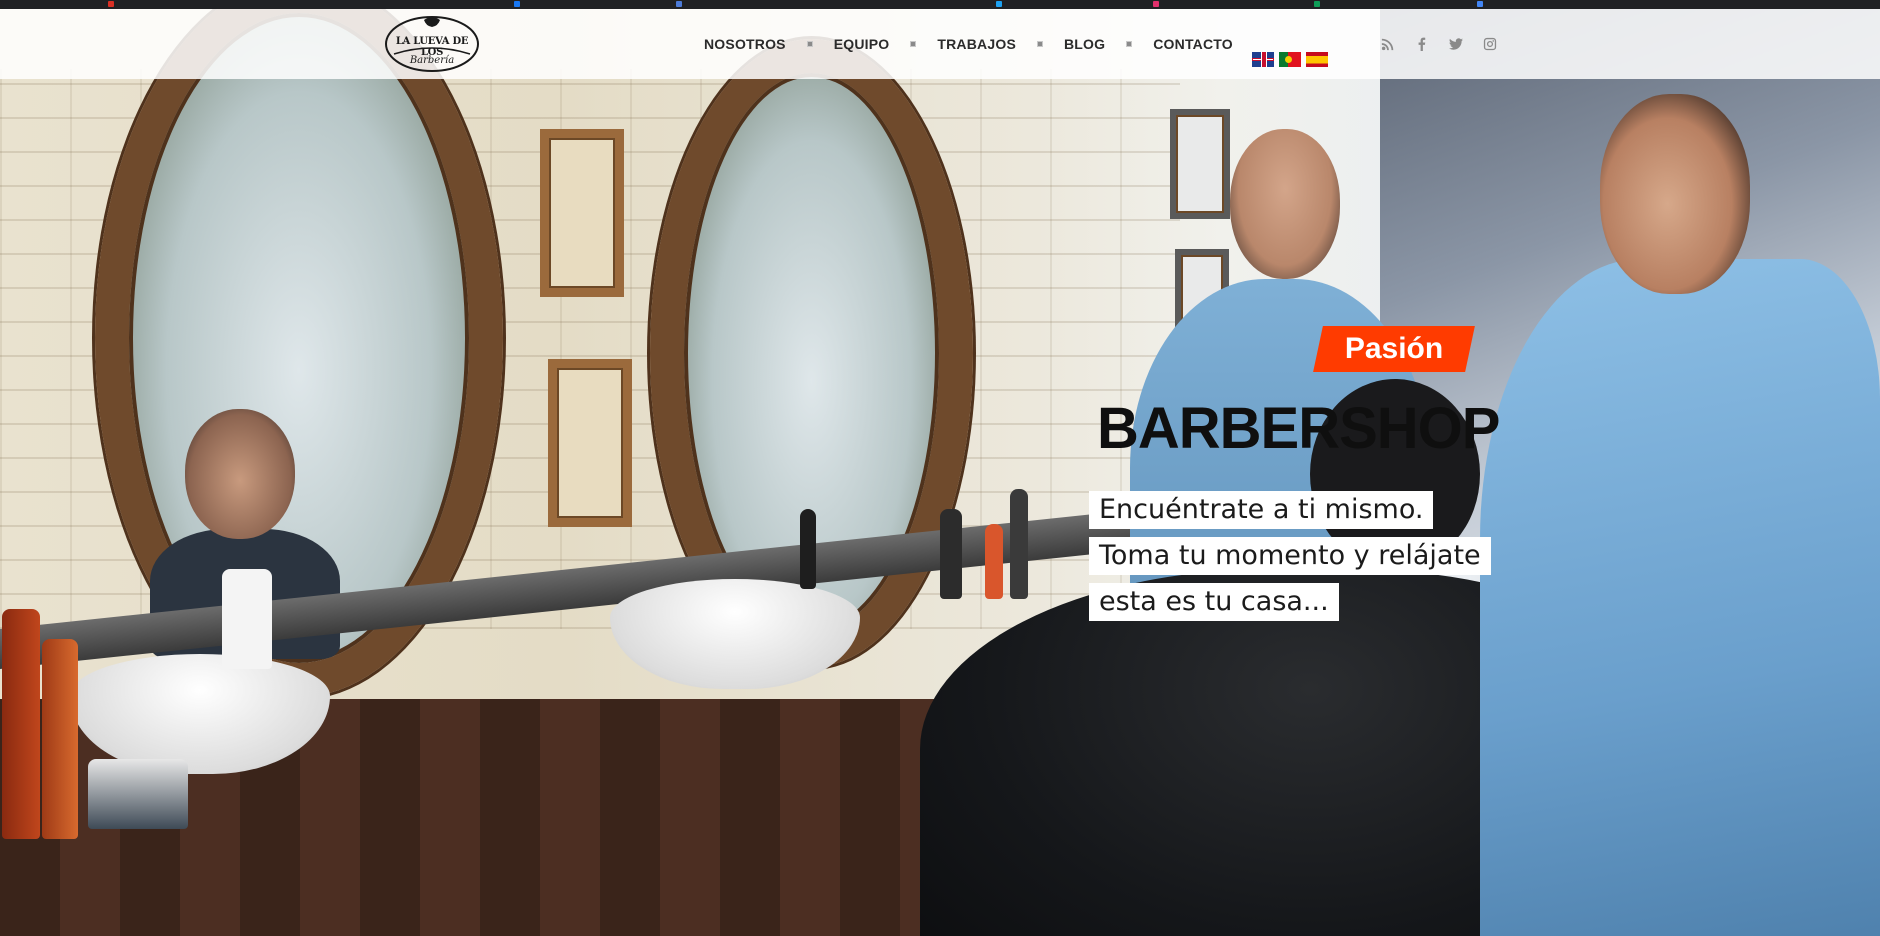  What do you see at coordinates (1317, 59) in the screenshot?
I see `spain-flag-icon` at bounding box center [1317, 59].